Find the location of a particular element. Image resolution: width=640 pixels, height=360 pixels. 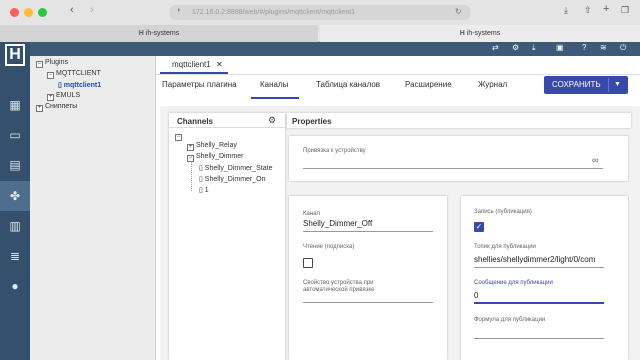

message-input: 0 is located at coordinates (539, 295).